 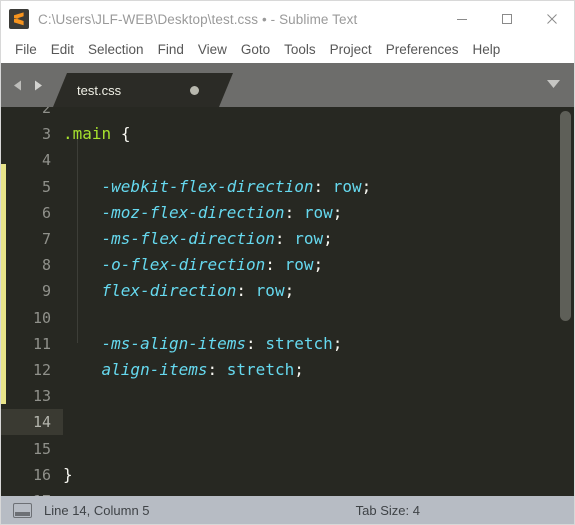 What do you see at coordinates (287, 114) in the screenshot?
I see `code-line: 2` at bounding box center [287, 114].